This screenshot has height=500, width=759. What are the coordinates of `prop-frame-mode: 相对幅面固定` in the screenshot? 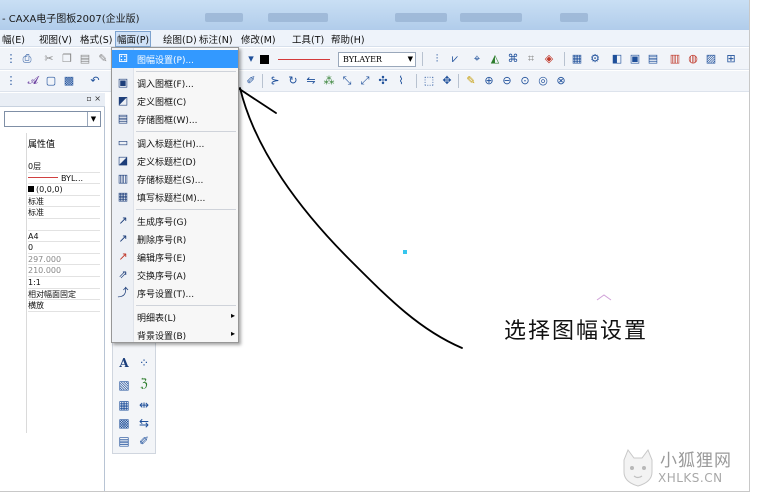 It's located at (64, 295).